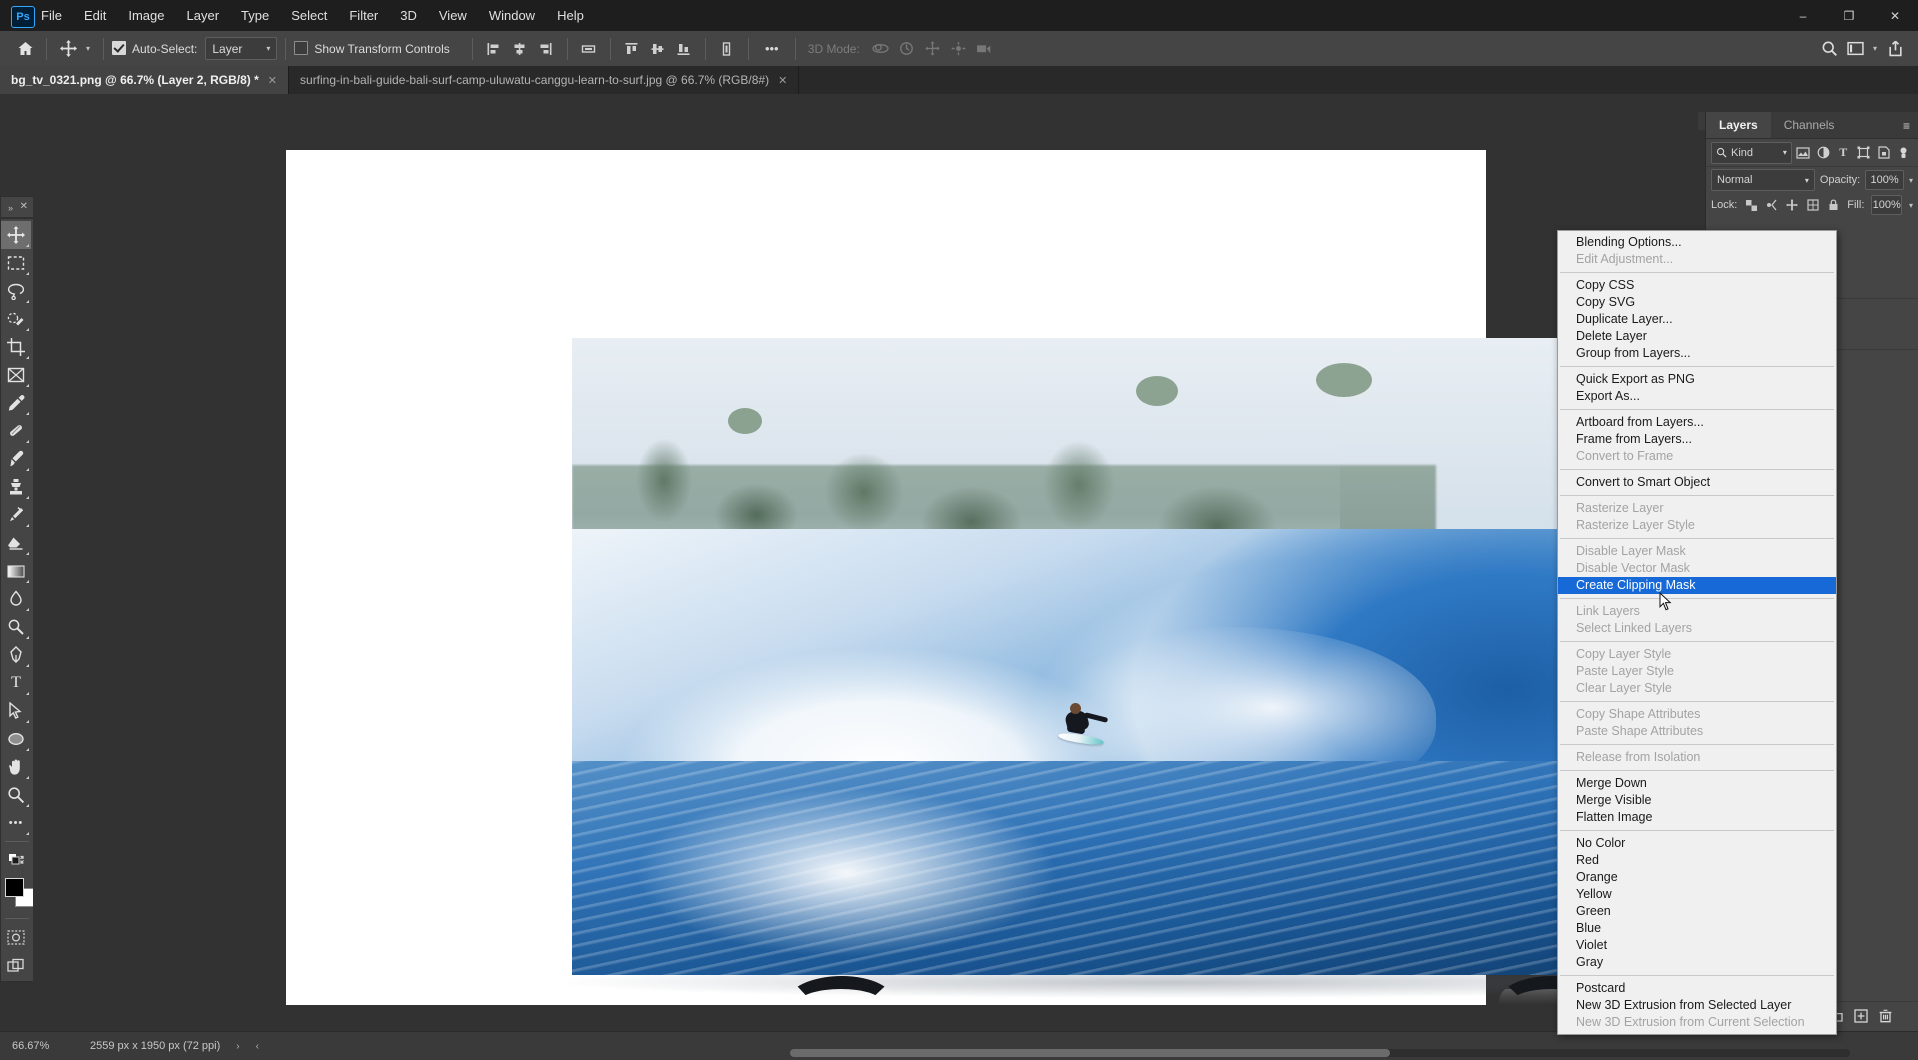 Image resolution: width=1918 pixels, height=1060 pixels. I want to click on zoom-tool, so click(16, 795).